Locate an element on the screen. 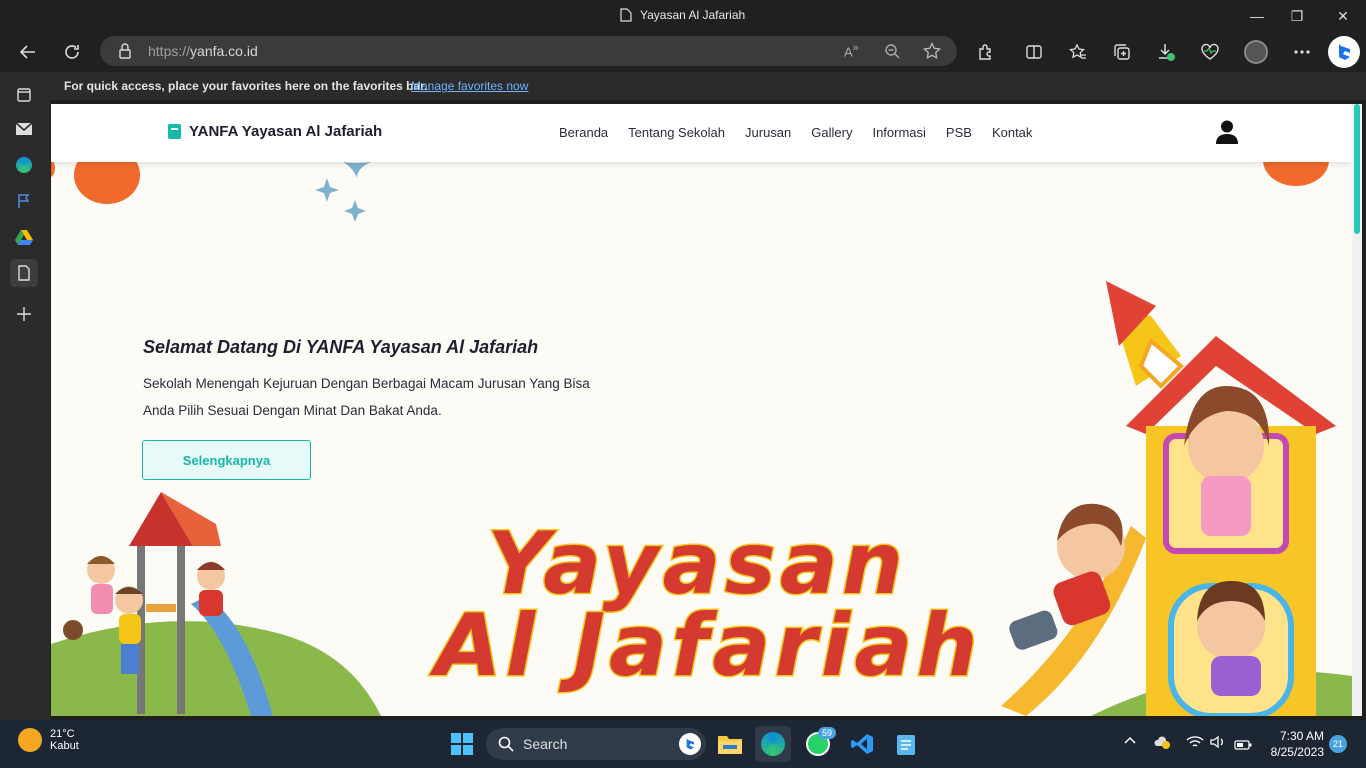 The image size is (1366, 768). weather-sun-icon is located at coordinates (30, 740).